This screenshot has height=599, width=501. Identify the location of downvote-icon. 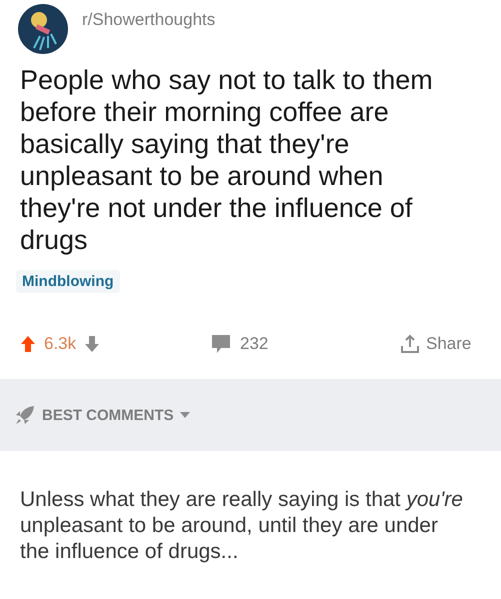
(92, 344).